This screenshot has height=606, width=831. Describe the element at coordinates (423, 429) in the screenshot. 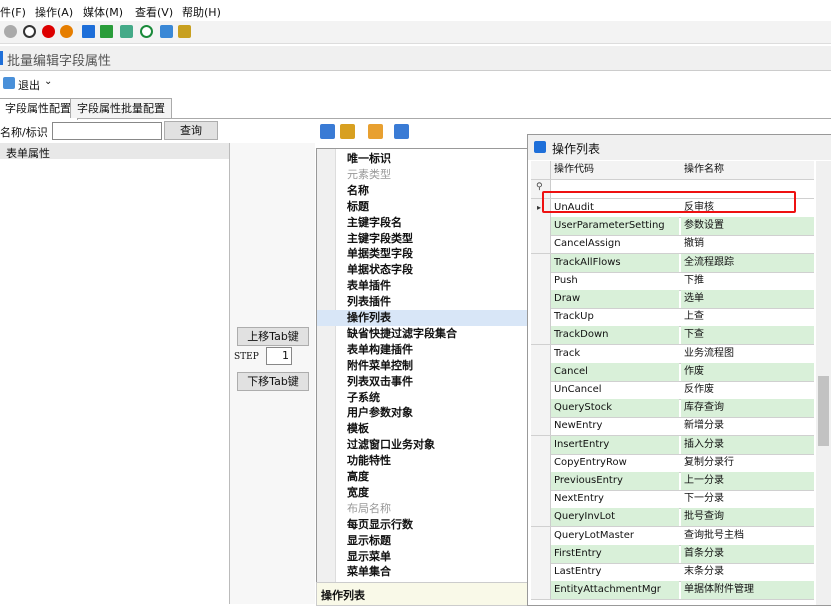

I see `property-row: 模板` at that location.